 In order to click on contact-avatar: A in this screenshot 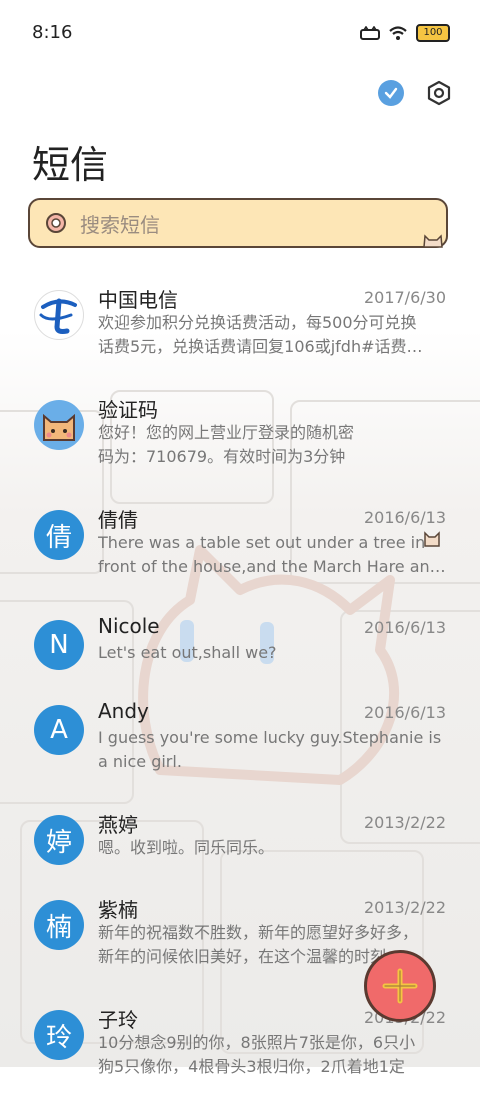, I will do `click(59, 730)`.